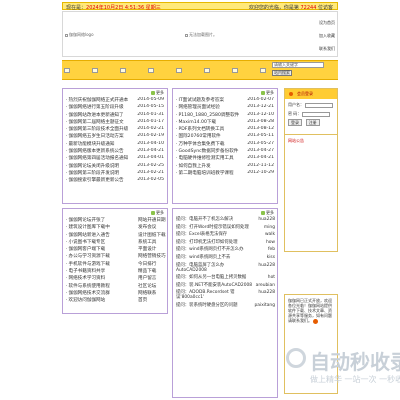 The width and height of the screenshot is (400, 400). Describe the element at coordinates (87, 286) in the screenshot. I see `link-item: 软件与系统使用教程` at that location.